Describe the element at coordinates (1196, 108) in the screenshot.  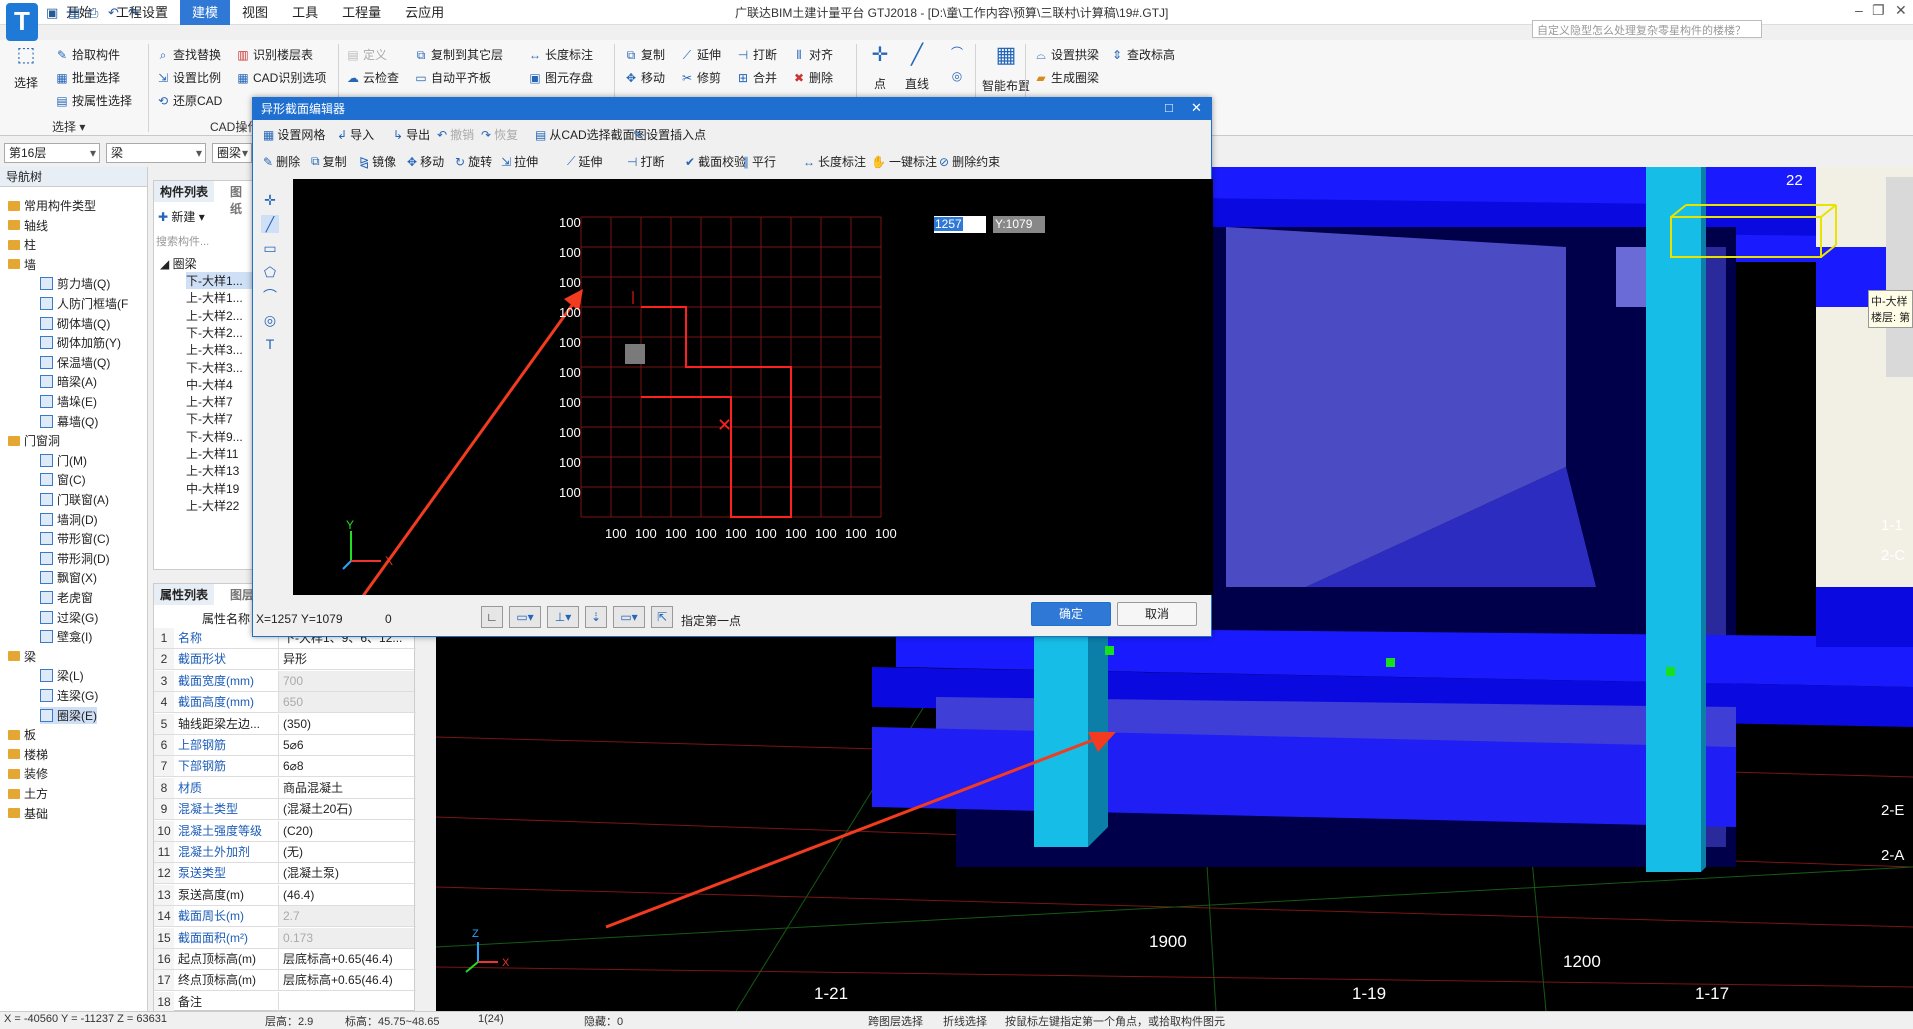
I see `dialog-close-icon: ✕` at that location.